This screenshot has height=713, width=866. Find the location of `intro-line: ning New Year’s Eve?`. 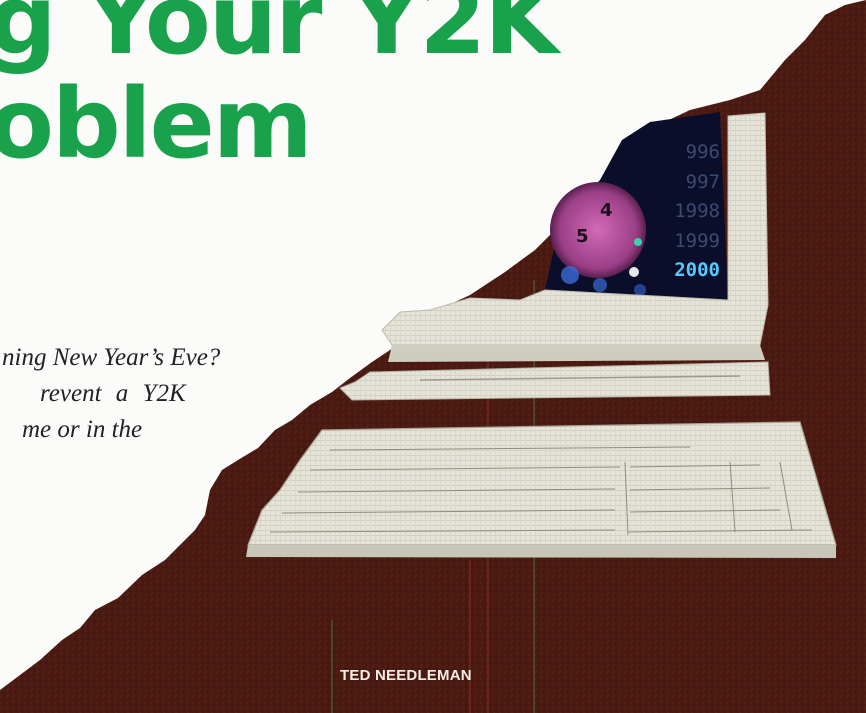

intro-line: ning New Year’s Eve? is located at coordinates (111, 357).